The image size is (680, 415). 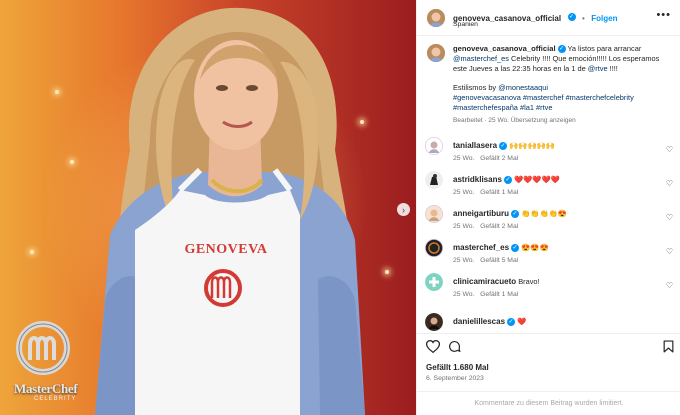 What do you see at coordinates (604, 18) in the screenshot?
I see `follow-button: Folgen` at bounding box center [604, 18].